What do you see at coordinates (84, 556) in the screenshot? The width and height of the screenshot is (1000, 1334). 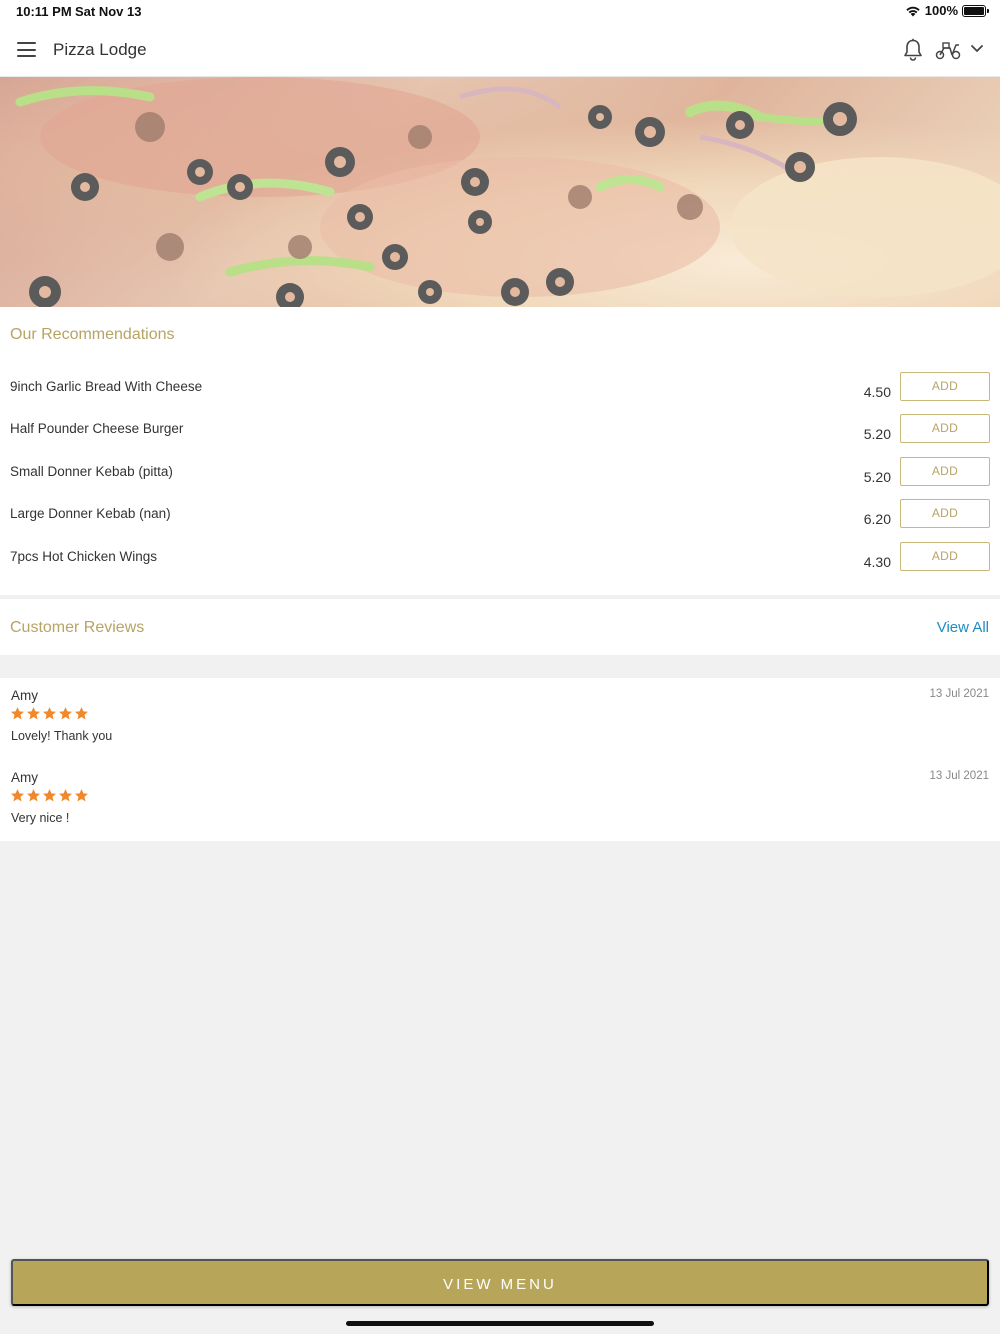 I see `item-name: 7pcs Hot Chicken Wings` at bounding box center [84, 556].